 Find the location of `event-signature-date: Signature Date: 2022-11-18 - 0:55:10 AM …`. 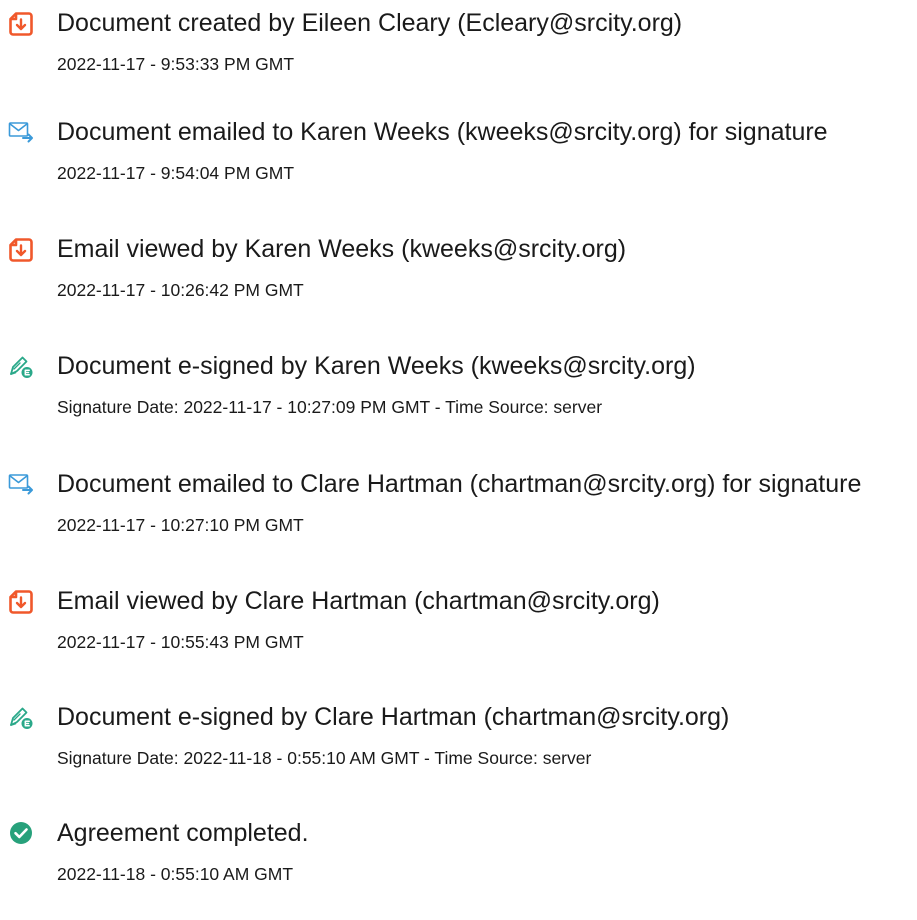

event-signature-date: Signature Date: 2022-11-18 - 0:55:10 AM … is located at coordinates (324, 758).